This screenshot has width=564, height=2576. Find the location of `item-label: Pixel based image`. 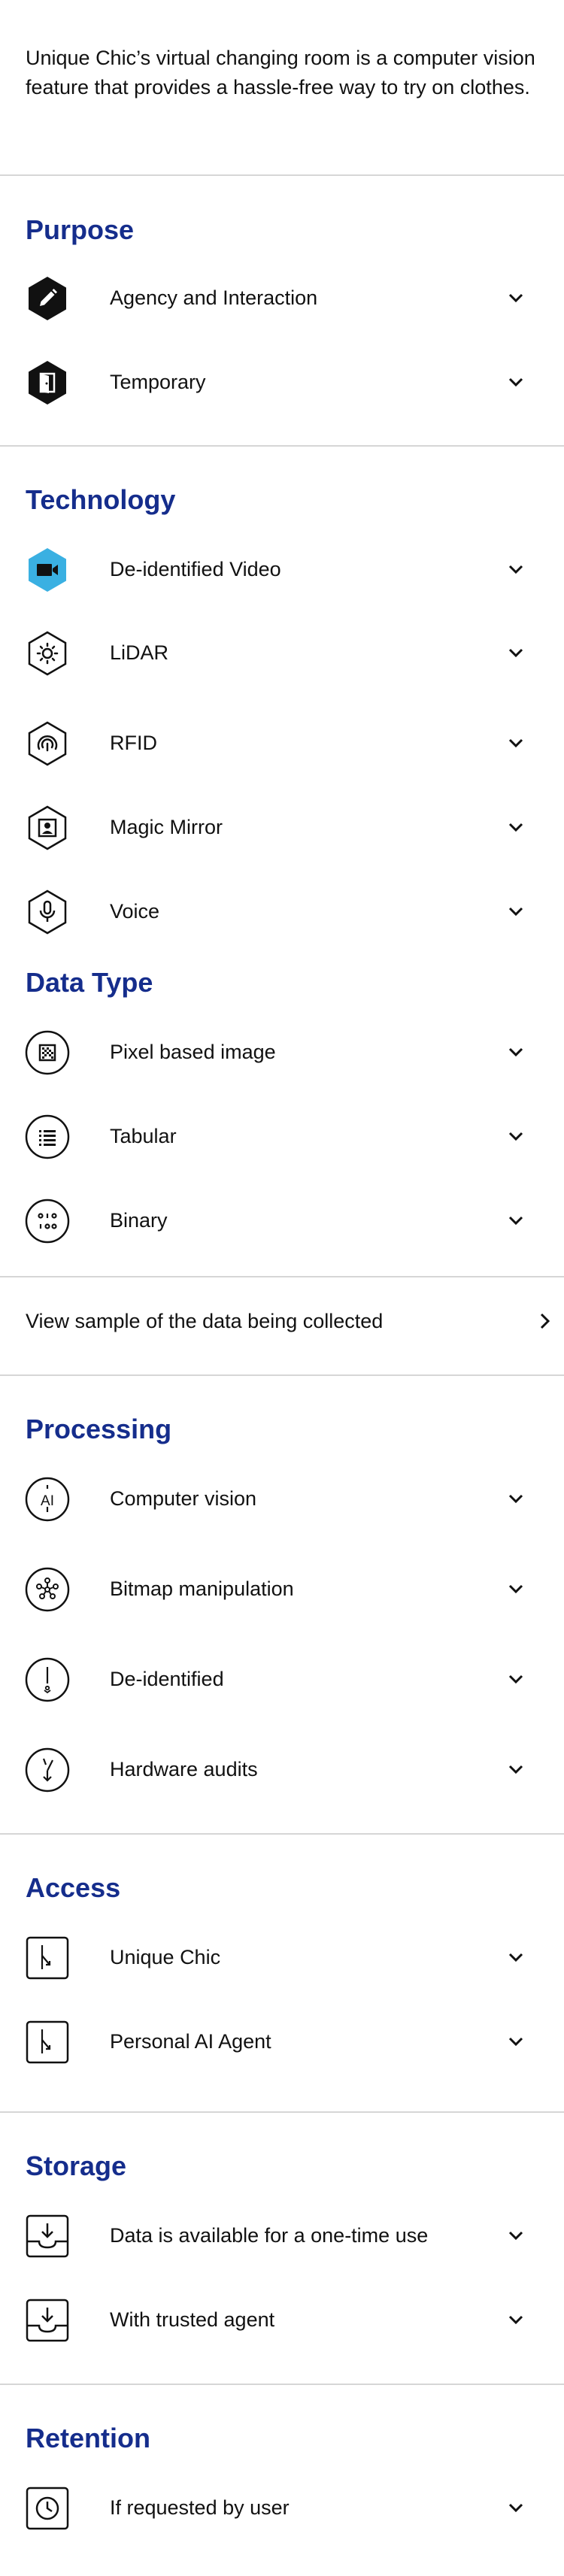

item-label: Pixel based image is located at coordinates (193, 1052).